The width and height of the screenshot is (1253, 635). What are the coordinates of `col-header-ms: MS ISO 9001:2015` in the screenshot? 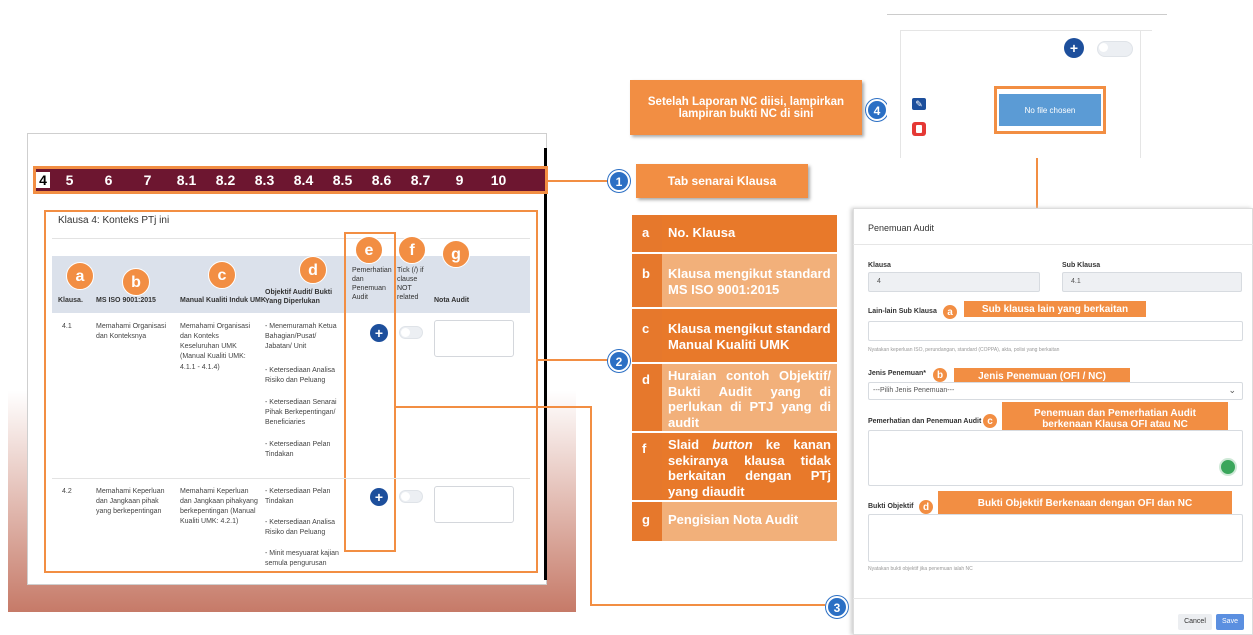 It's located at (126, 300).